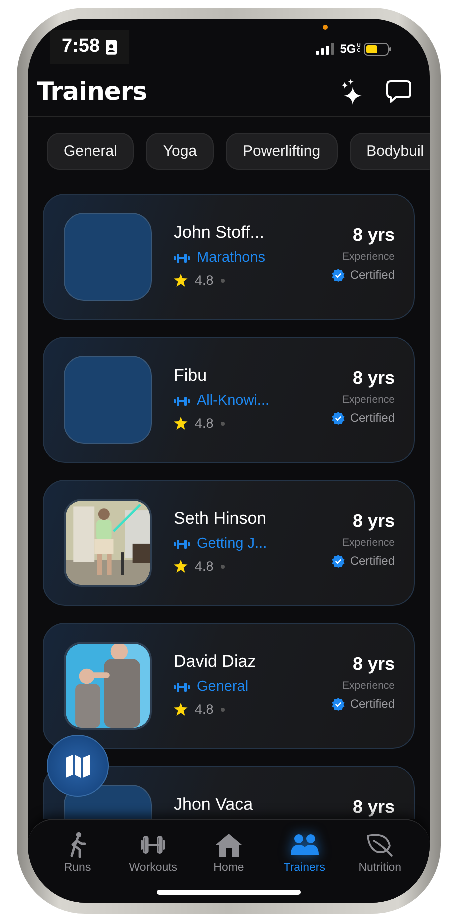 The height and width of the screenshot is (920, 458). Describe the element at coordinates (221, 519) in the screenshot. I see `trainer-name: Seth Hinson` at that location.